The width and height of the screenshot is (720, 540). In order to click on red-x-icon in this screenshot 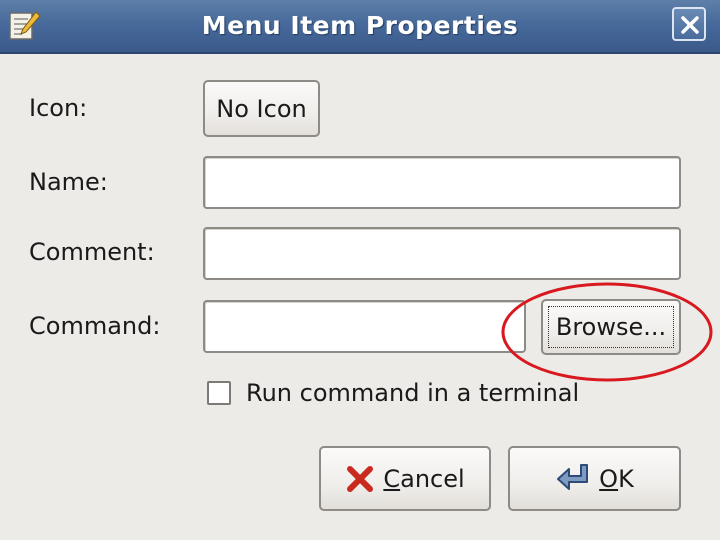, I will do `click(360, 479)`.